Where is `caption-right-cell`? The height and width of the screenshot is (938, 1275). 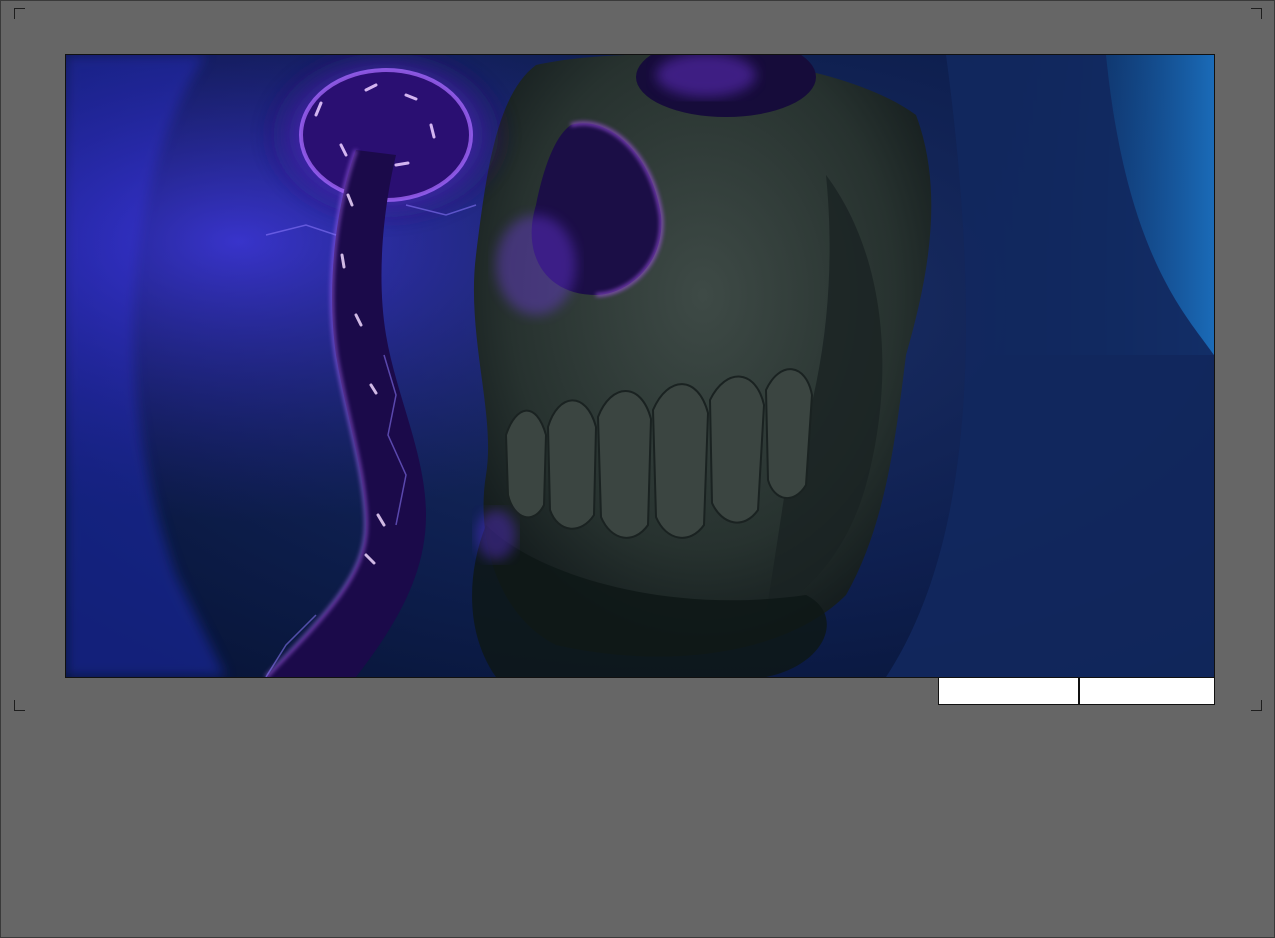 caption-right-cell is located at coordinates (1147, 691).